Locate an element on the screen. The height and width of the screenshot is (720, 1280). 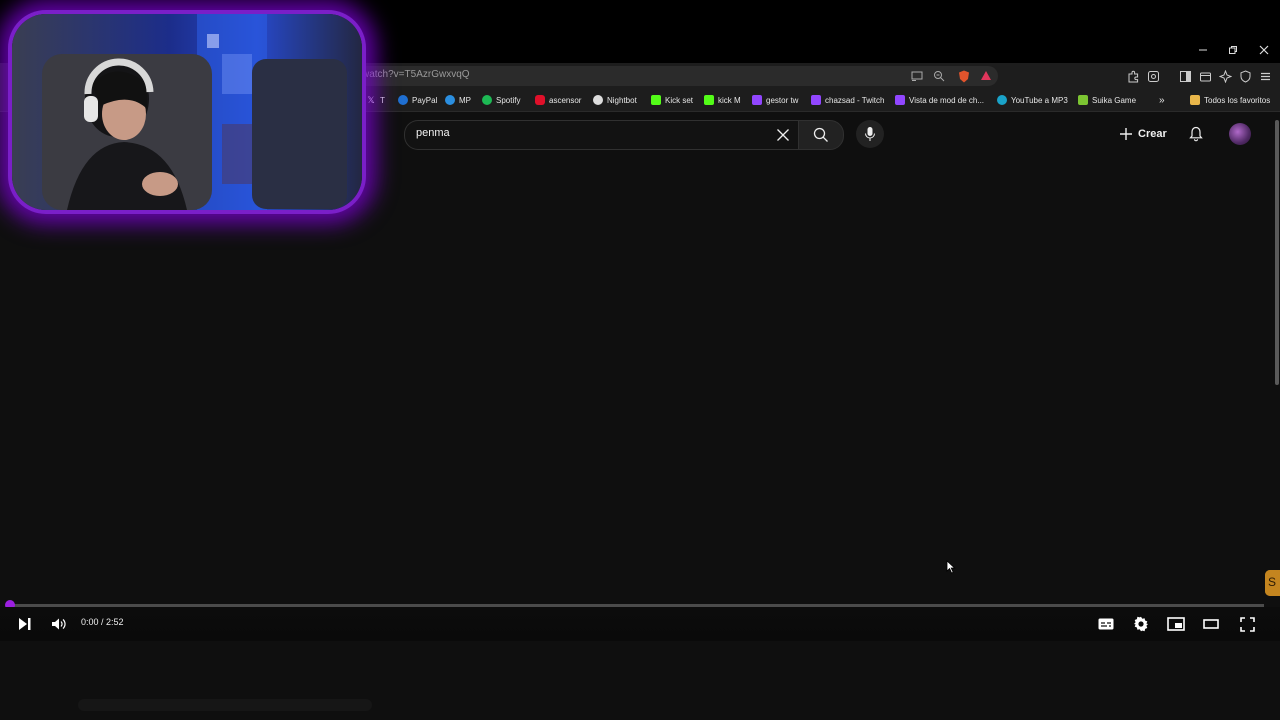
create-label: Crear is located at coordinates (1152, 134).